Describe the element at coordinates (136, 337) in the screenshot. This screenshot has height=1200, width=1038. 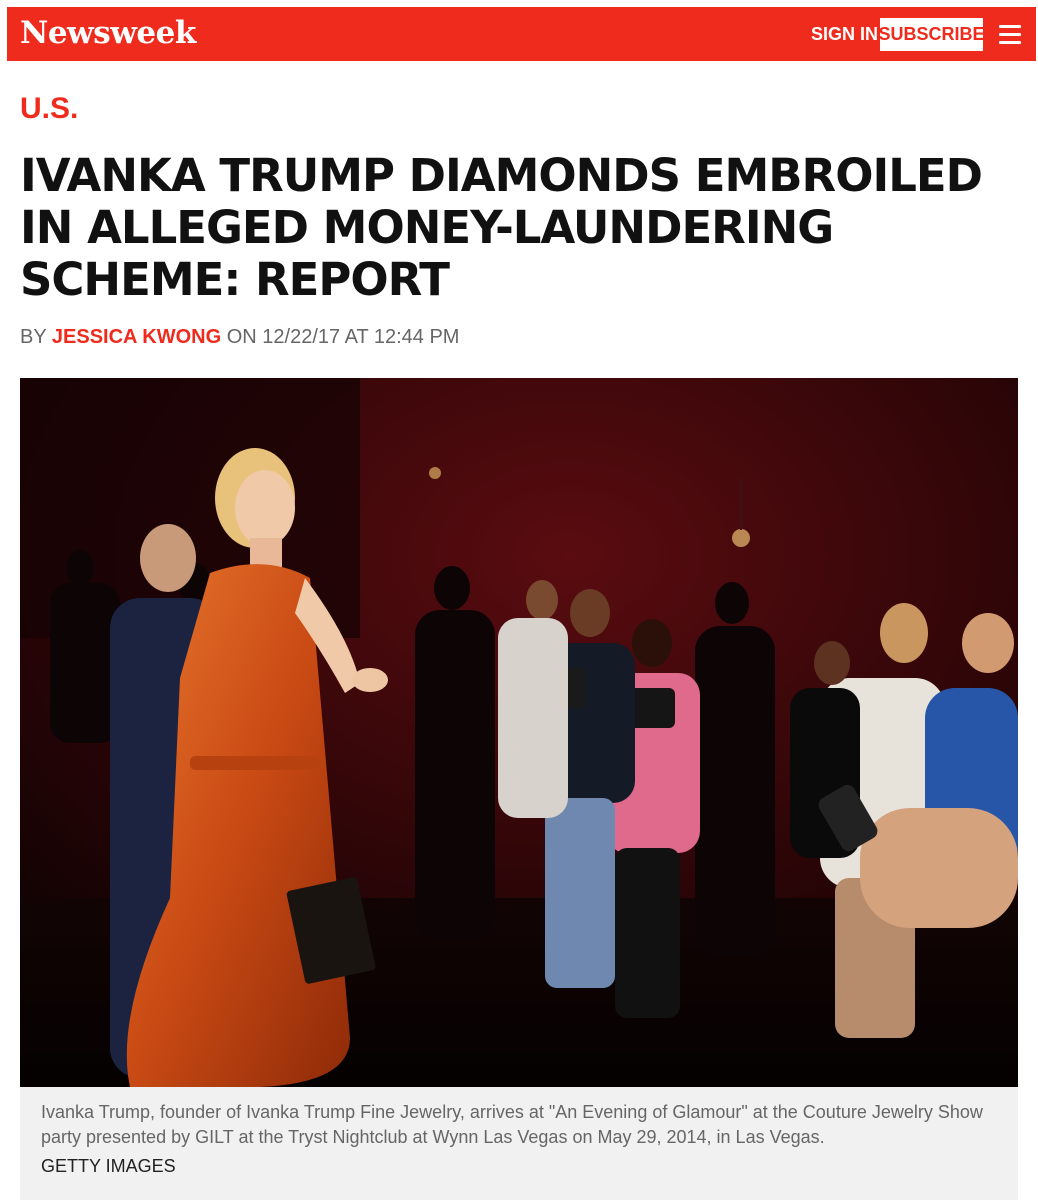
I see `author-link: JESSICA KWONG` at that location.